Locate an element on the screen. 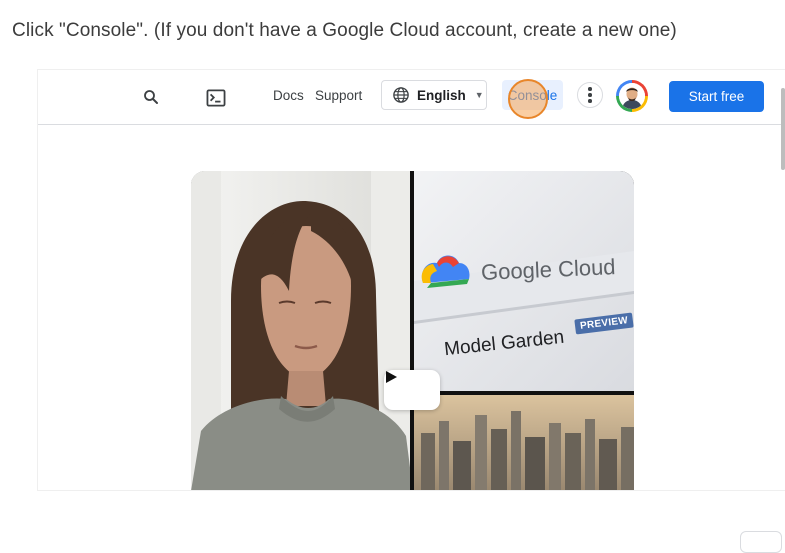 The image size is (785, 553). chevron-down-icon: ▼ is located at coordinates (479, 95).